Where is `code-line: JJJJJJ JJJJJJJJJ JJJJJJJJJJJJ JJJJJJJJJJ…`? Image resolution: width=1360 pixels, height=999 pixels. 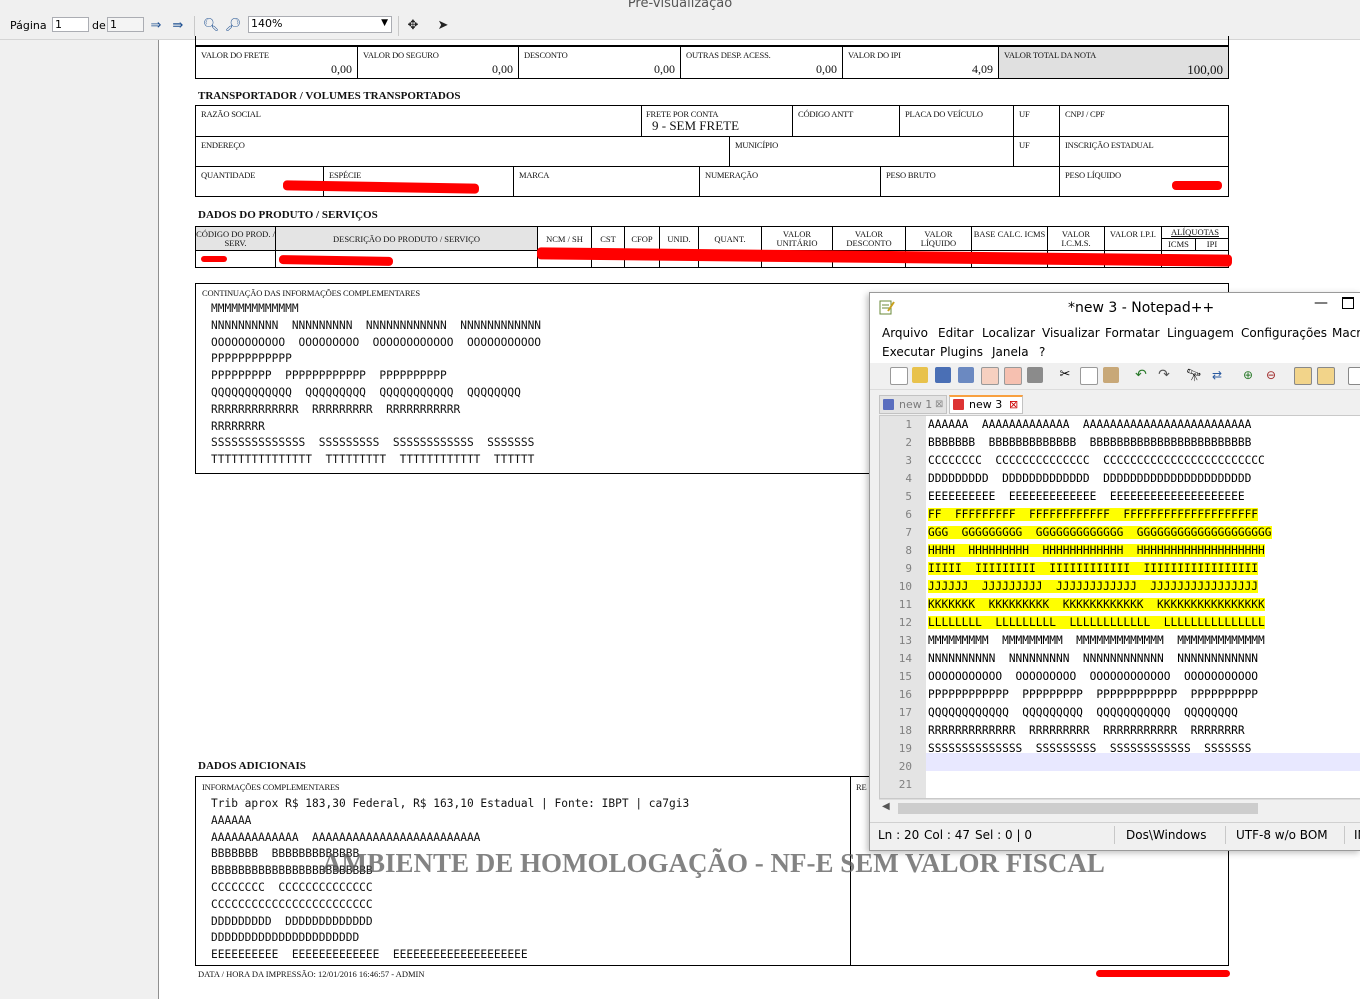
code-line: JJJJJJ JJJJJJJJJ JJJJJJJJJJJJ JJJJJJJJJJ… is located at coordinates (1093, 587).